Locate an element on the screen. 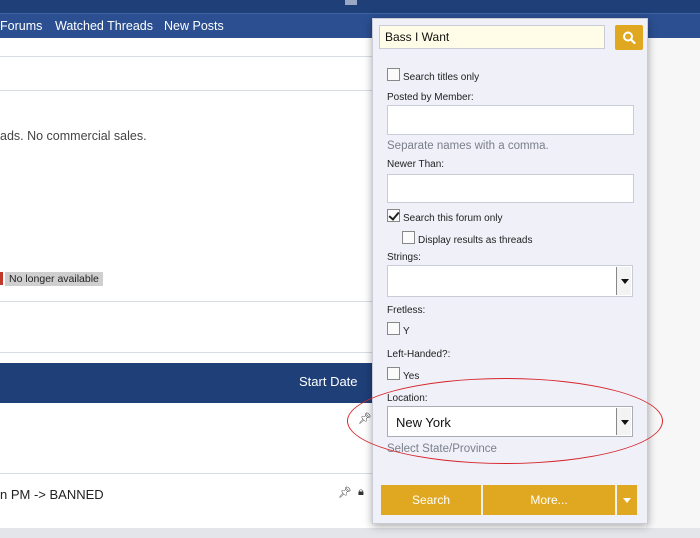 The height and width of the screenshot is (538, 700). search-icon is located at coordinates (629, 38).